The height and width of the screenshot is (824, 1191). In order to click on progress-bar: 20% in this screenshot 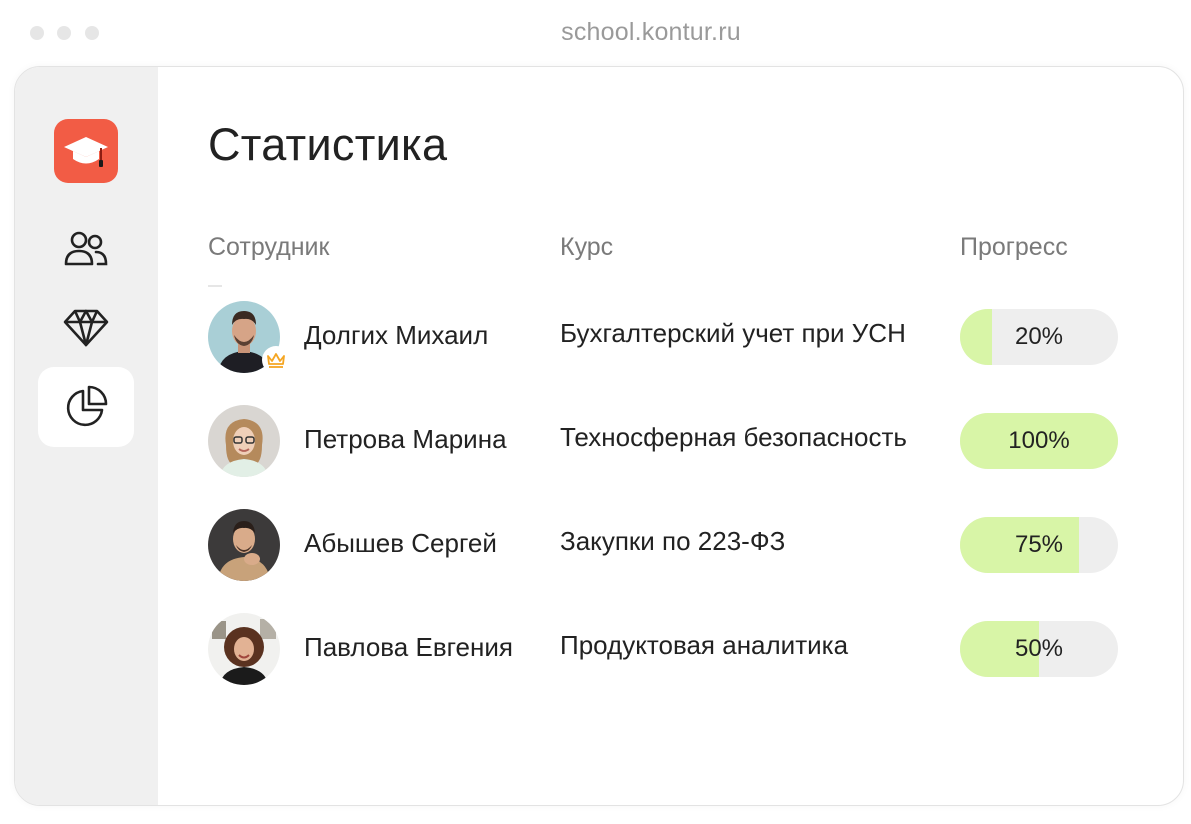, I will do `click(1039, 337)`.